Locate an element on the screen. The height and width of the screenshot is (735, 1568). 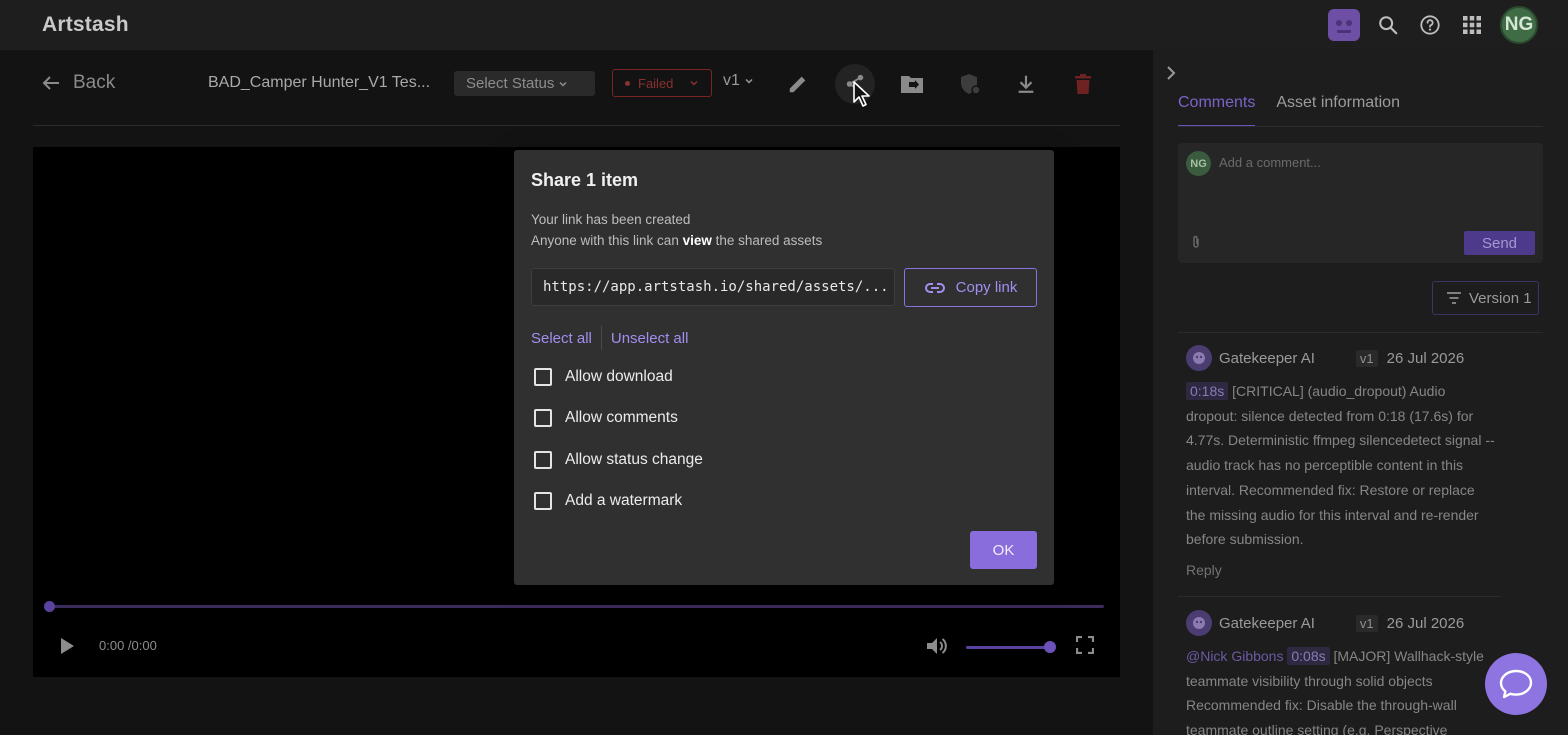
divider is located at coordinates (601, 338).